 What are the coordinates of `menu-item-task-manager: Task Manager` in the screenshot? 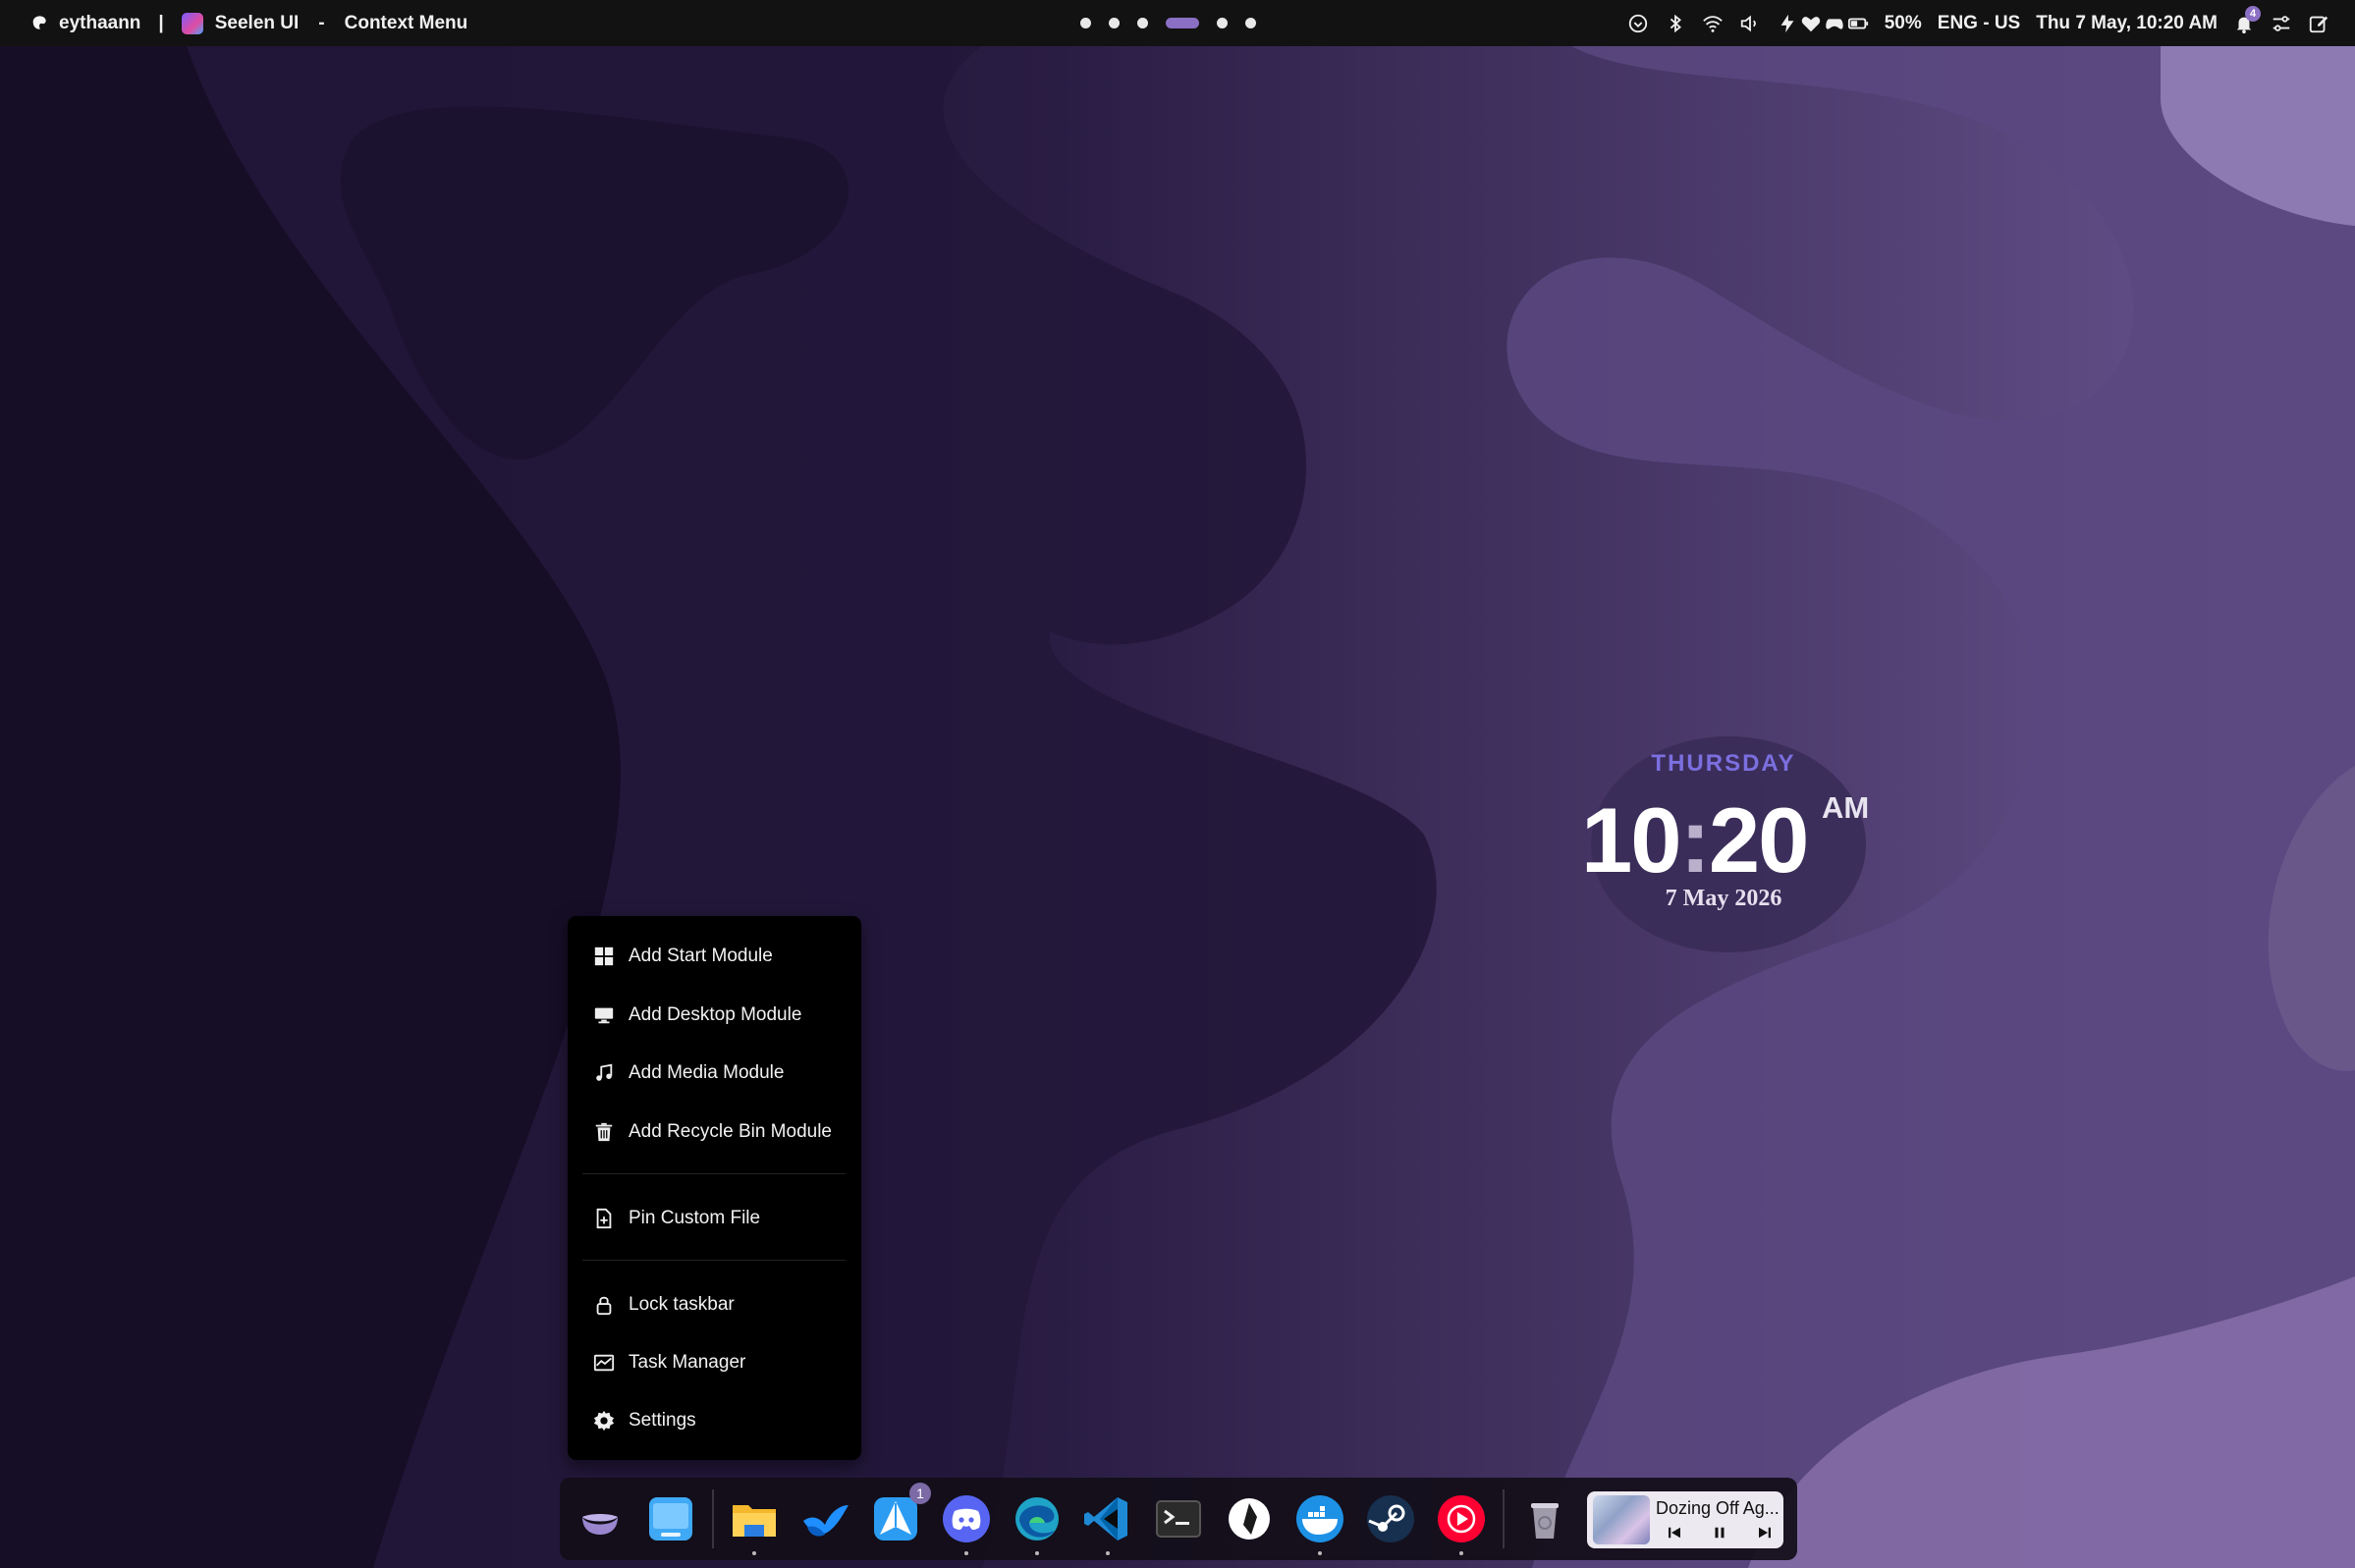 It's located at (669, 1362).